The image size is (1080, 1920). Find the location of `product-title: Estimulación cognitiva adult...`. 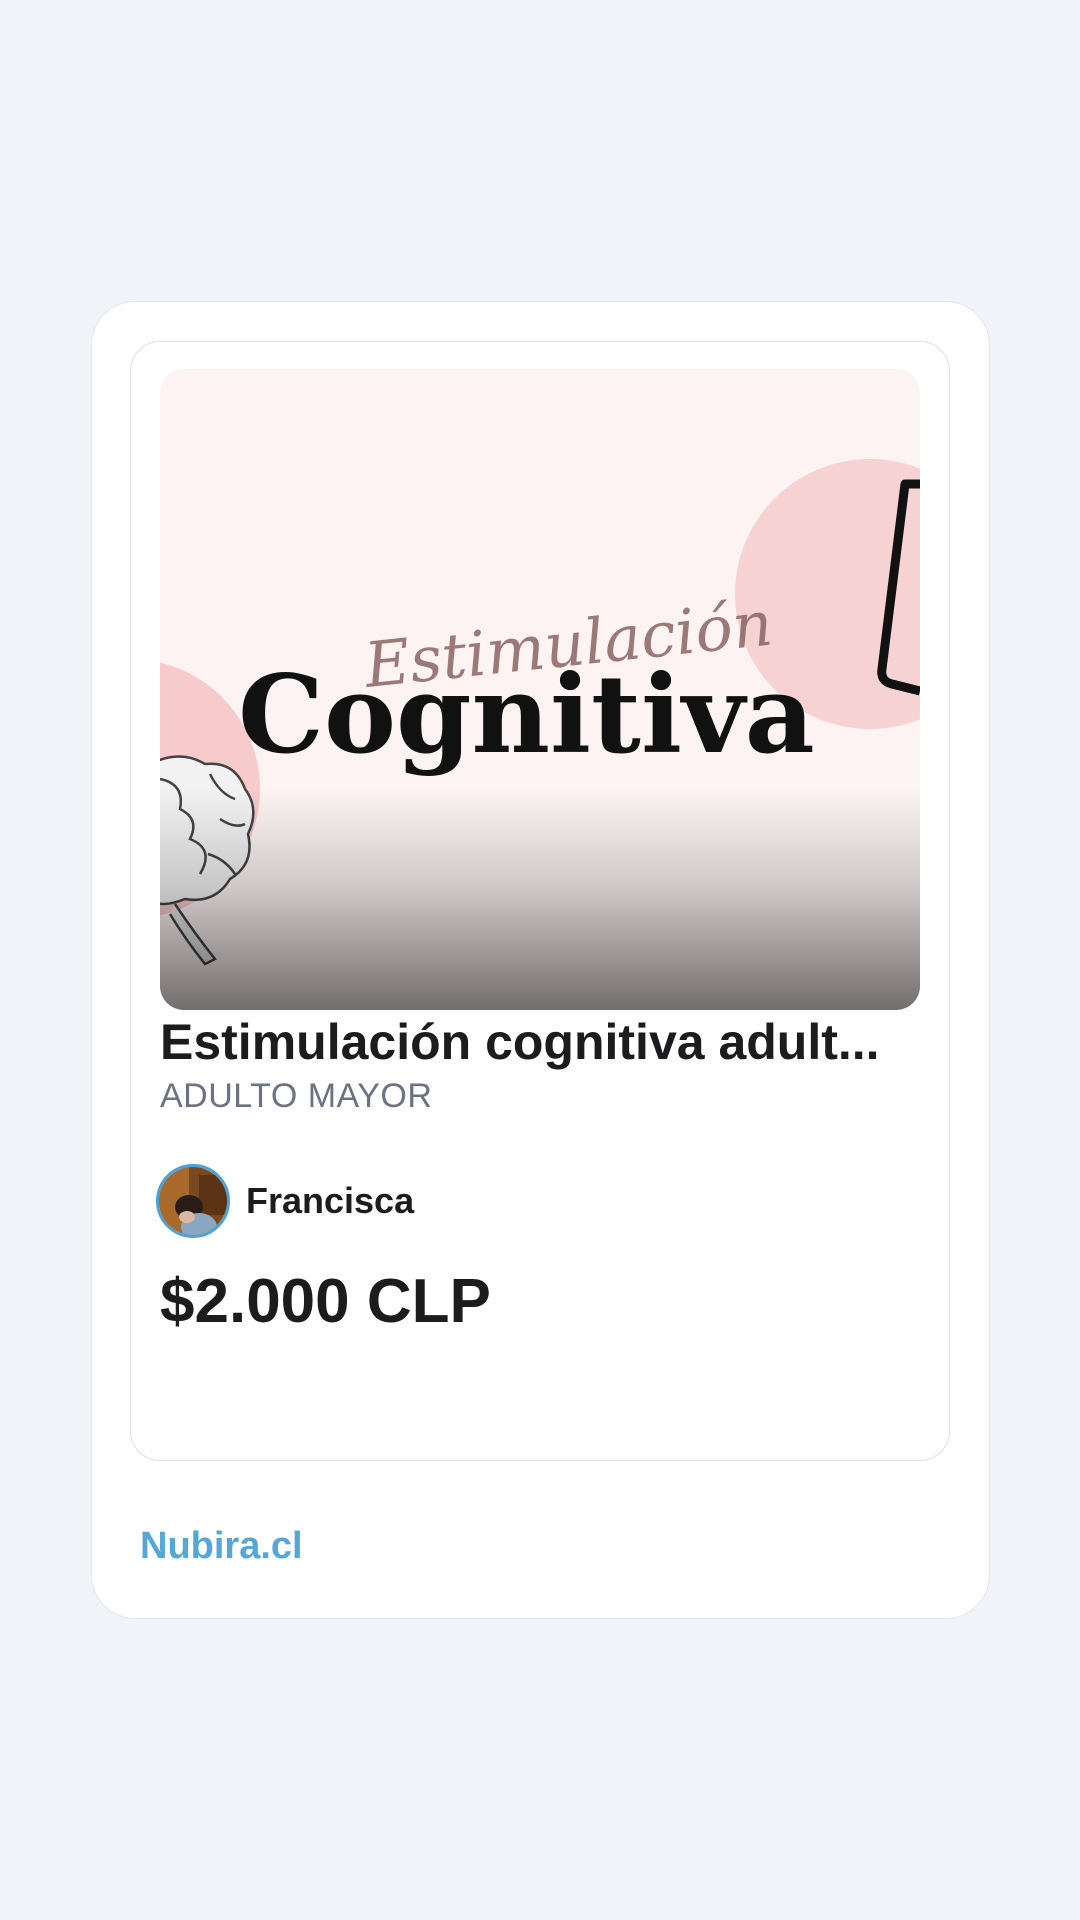

product-title: Estimulación cognitiva adult... is located at coordinates (540, 1042).